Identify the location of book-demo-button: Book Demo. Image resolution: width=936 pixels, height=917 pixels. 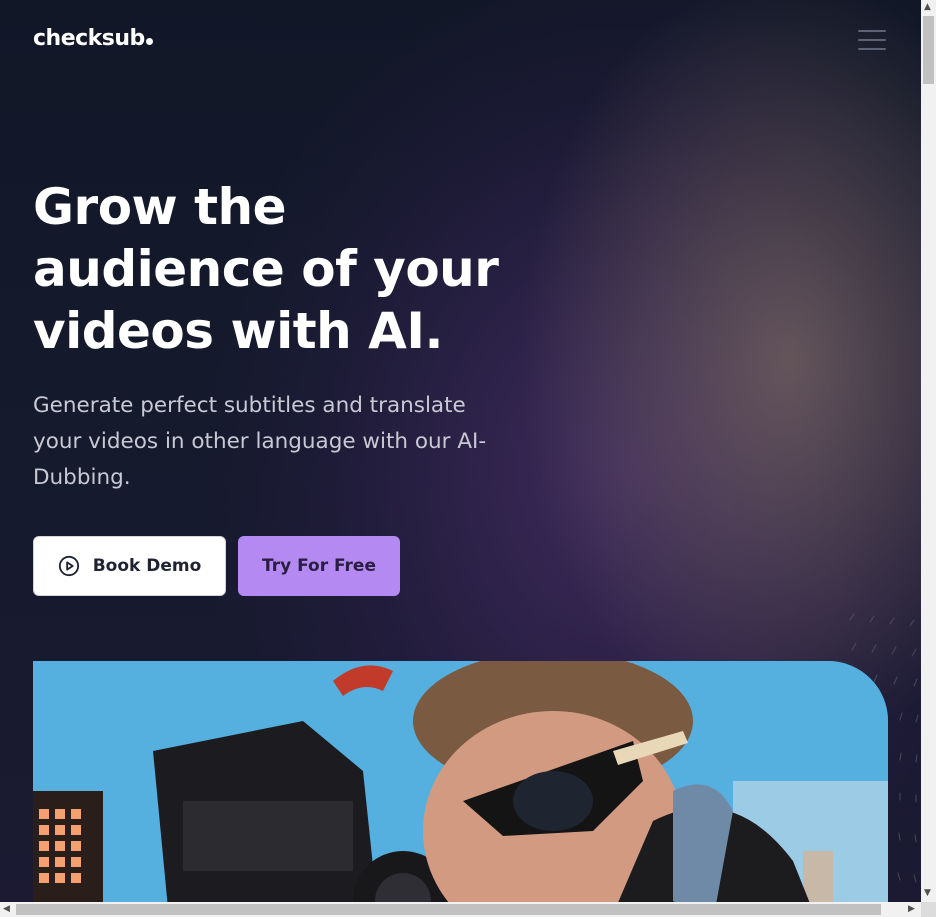
(129, 566).